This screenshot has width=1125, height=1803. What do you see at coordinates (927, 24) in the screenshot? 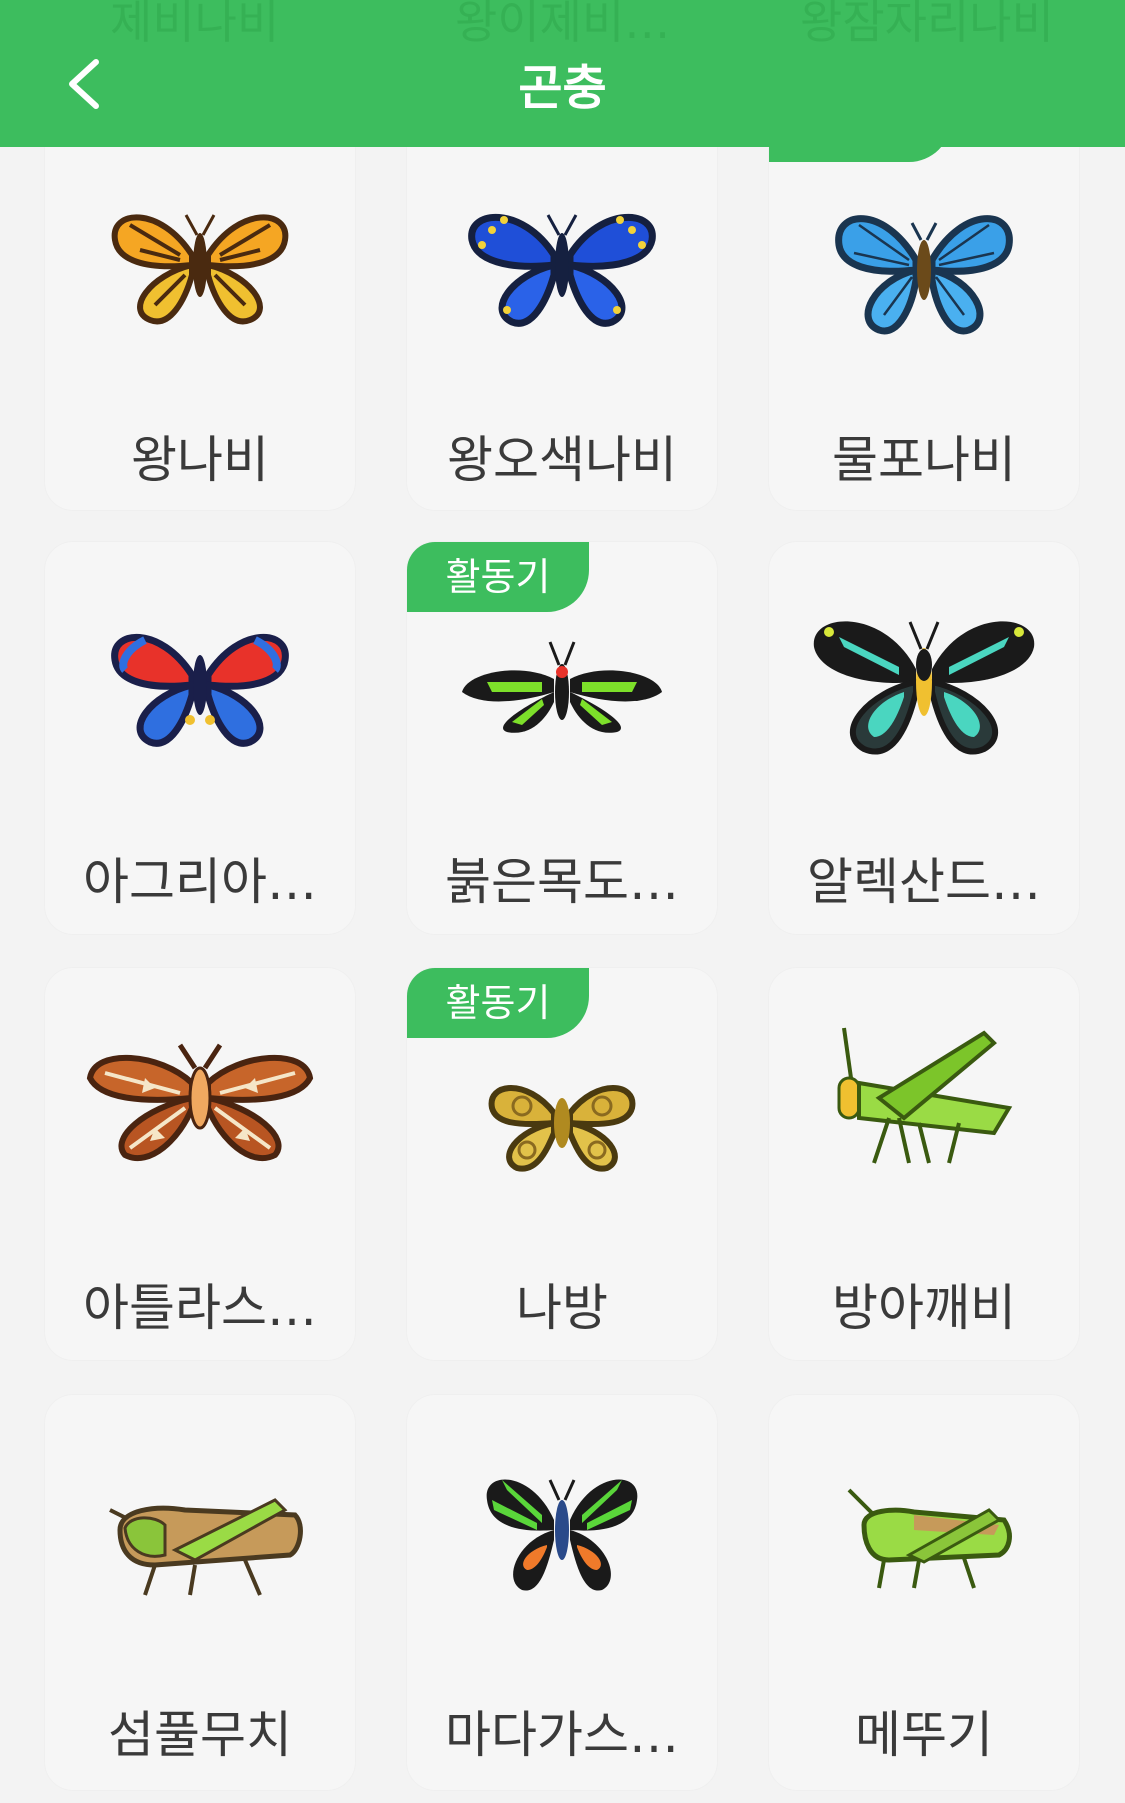
I see `ghost-label: 왕잠자리나비` at bounding box center [927, 24].